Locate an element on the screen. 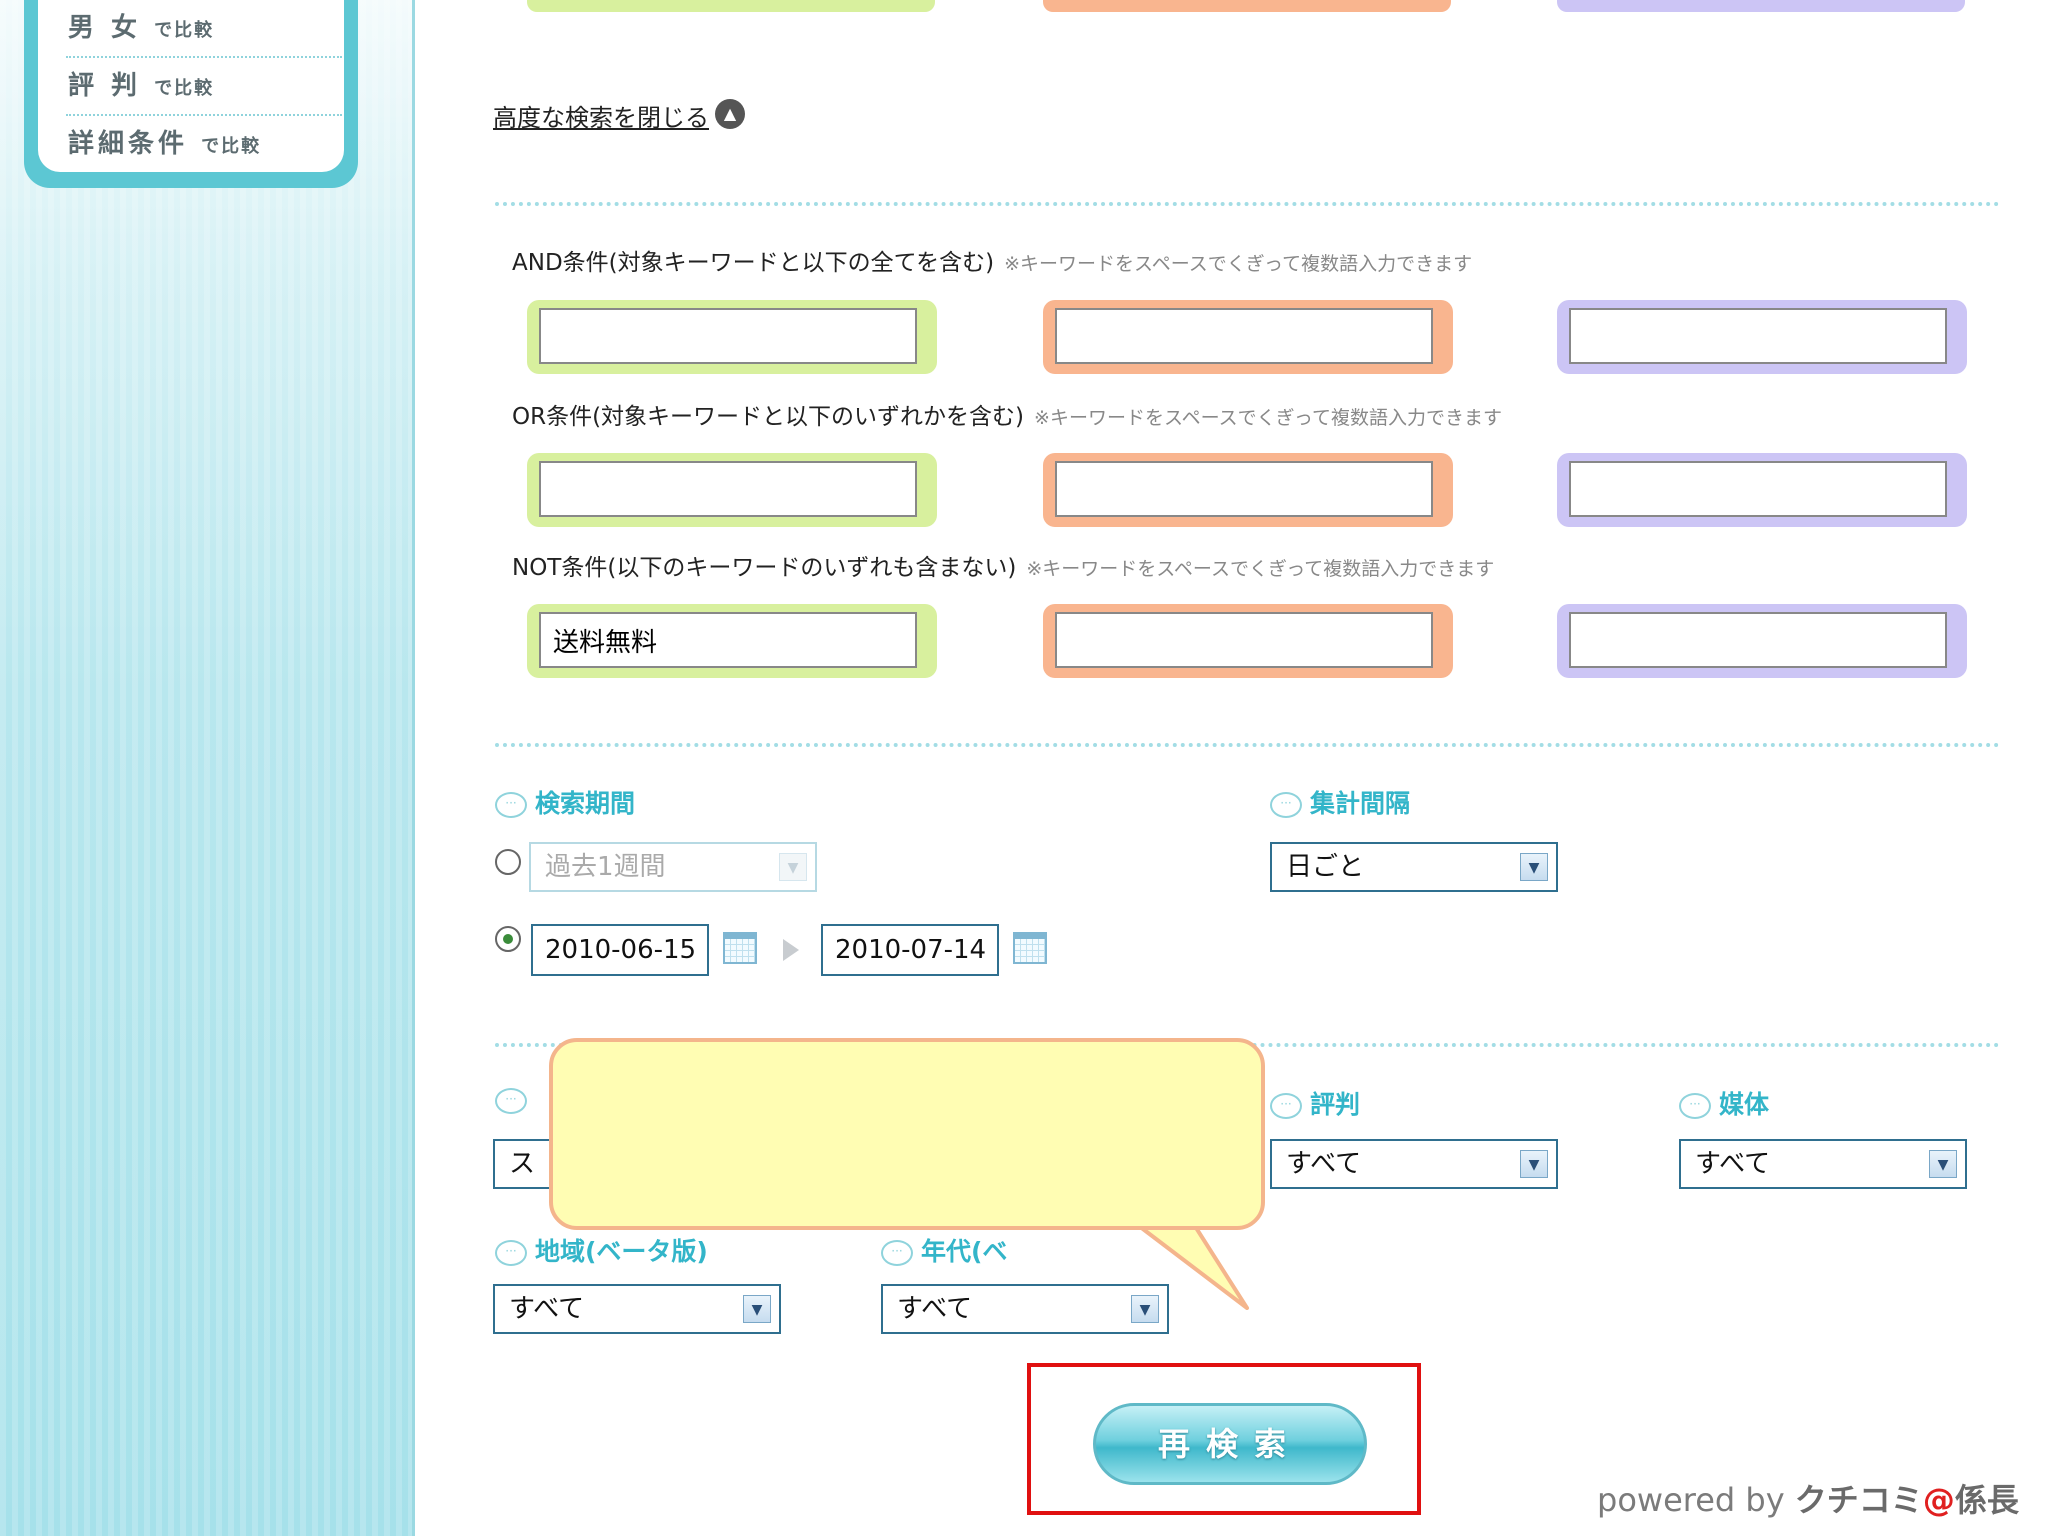 This screenshot has width=2048, height=1536. powered-by-footer: powered by クチコミ@係長 is located at coordinates (1808, 1500).